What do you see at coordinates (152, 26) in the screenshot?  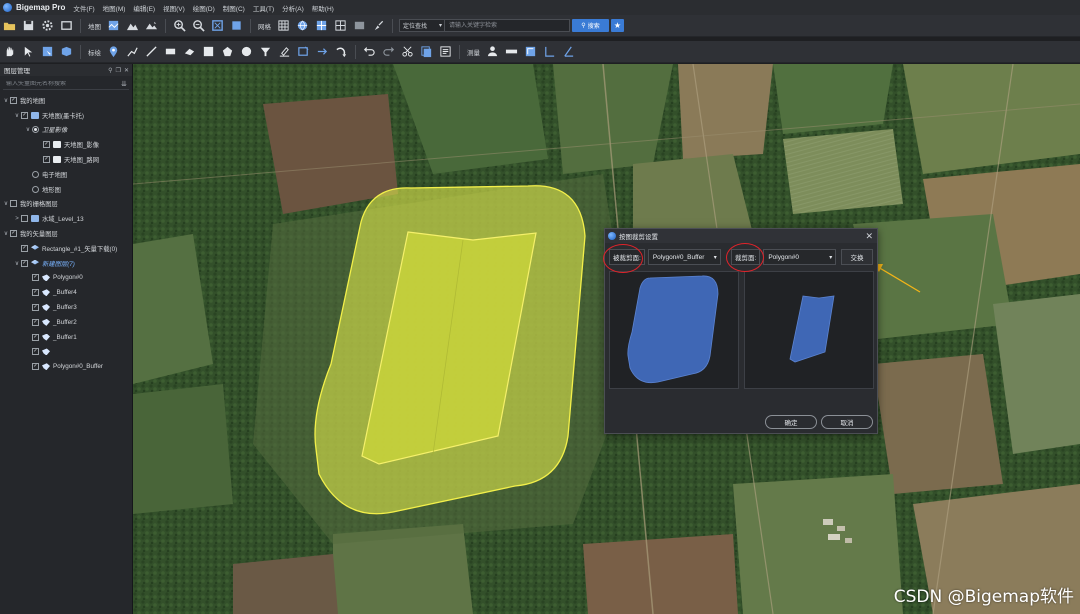 I see `overlay-button` at bounding box center [152, 26].